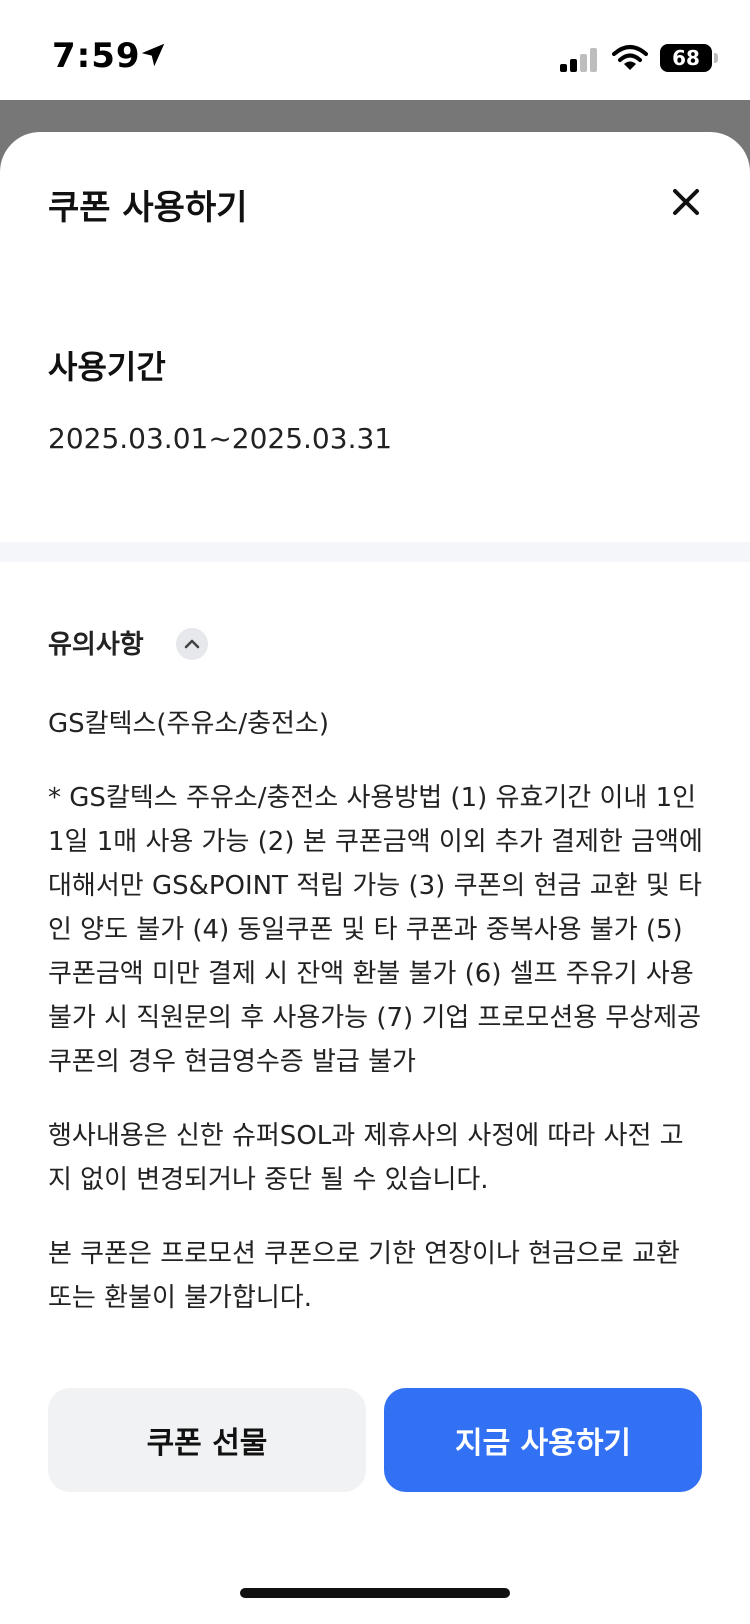 The width and height of the screenshot is (750, 1624). Describe the element at coordinates (543, 1440) in the screenshot. I see `use-now-button: 지금 사용하기` at that location.